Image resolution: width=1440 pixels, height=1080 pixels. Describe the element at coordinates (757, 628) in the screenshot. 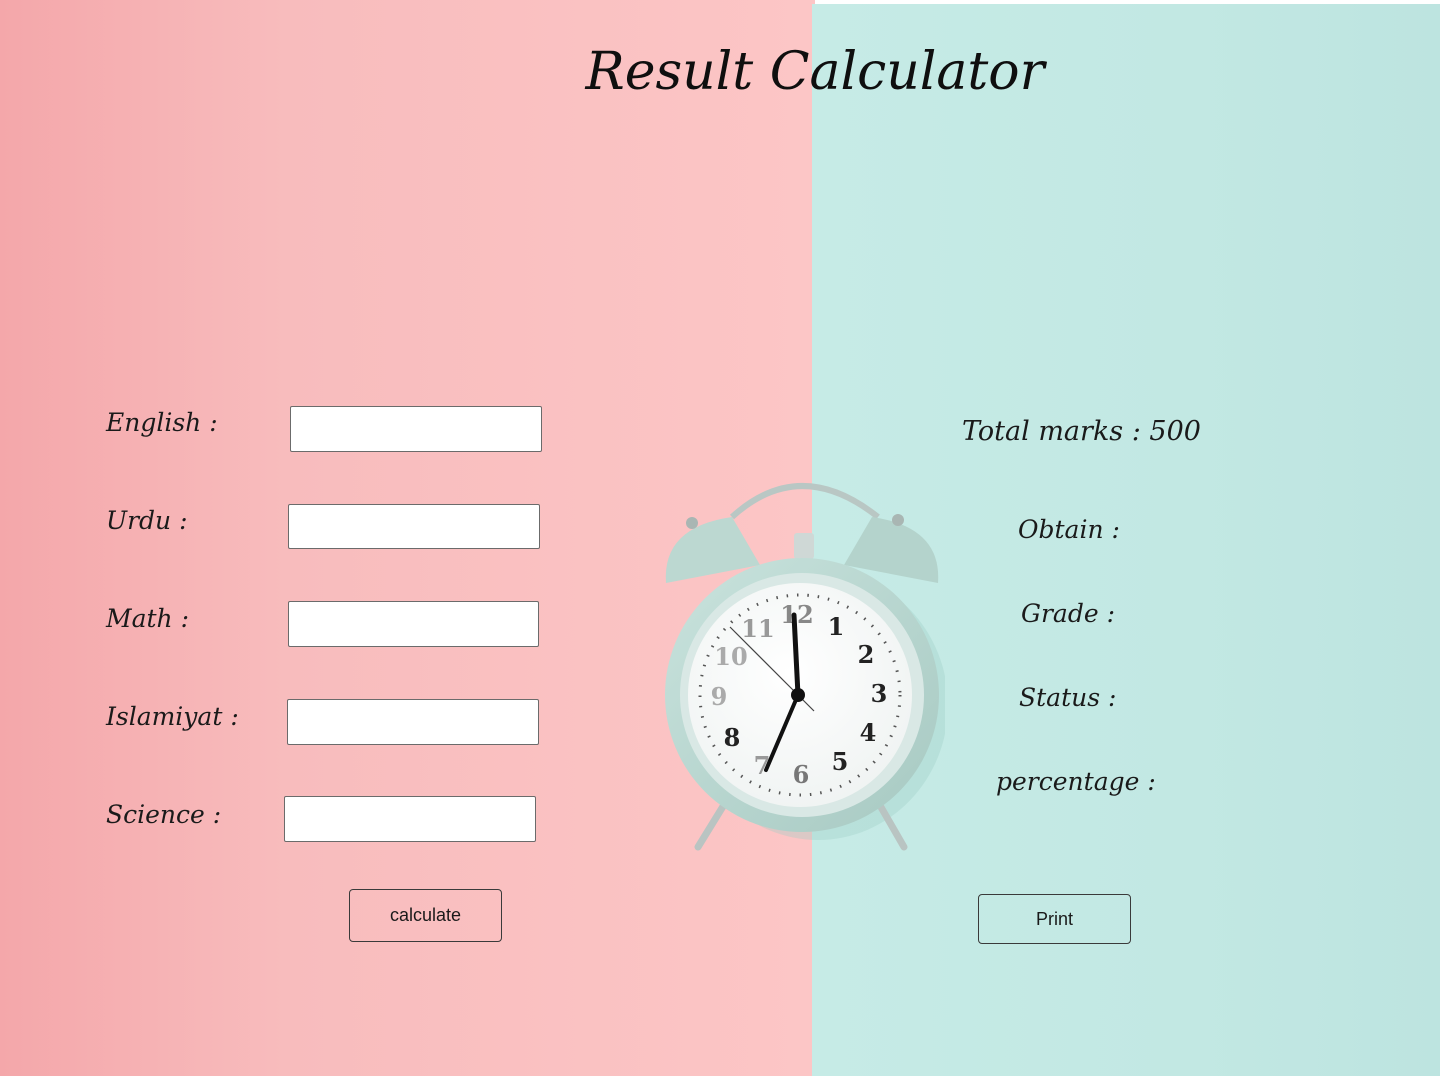

I see `svg-text: 11` at that location.